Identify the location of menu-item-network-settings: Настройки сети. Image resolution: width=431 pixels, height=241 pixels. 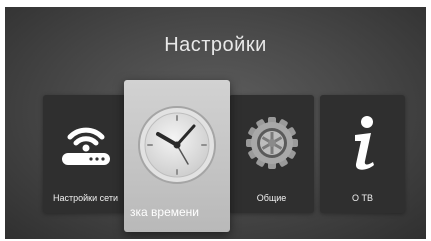
(85, 154).